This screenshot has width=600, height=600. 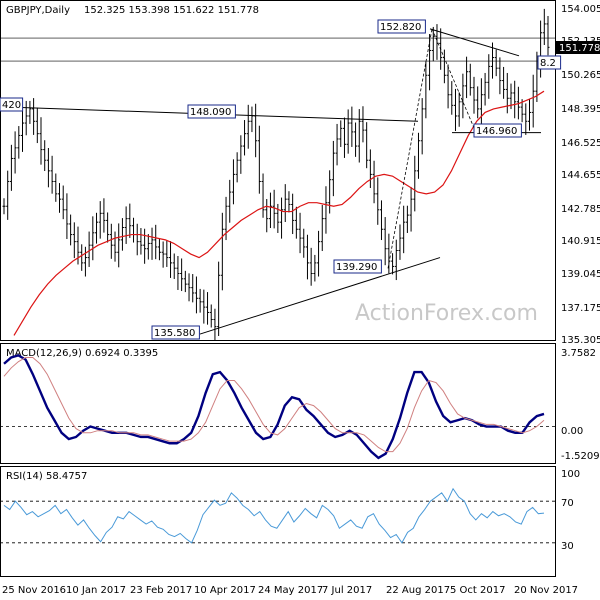 What do you see at coordinates (210, 112) in the screenshot?
I see `key-level-label: 148.090` at bounding box center [210, 112].